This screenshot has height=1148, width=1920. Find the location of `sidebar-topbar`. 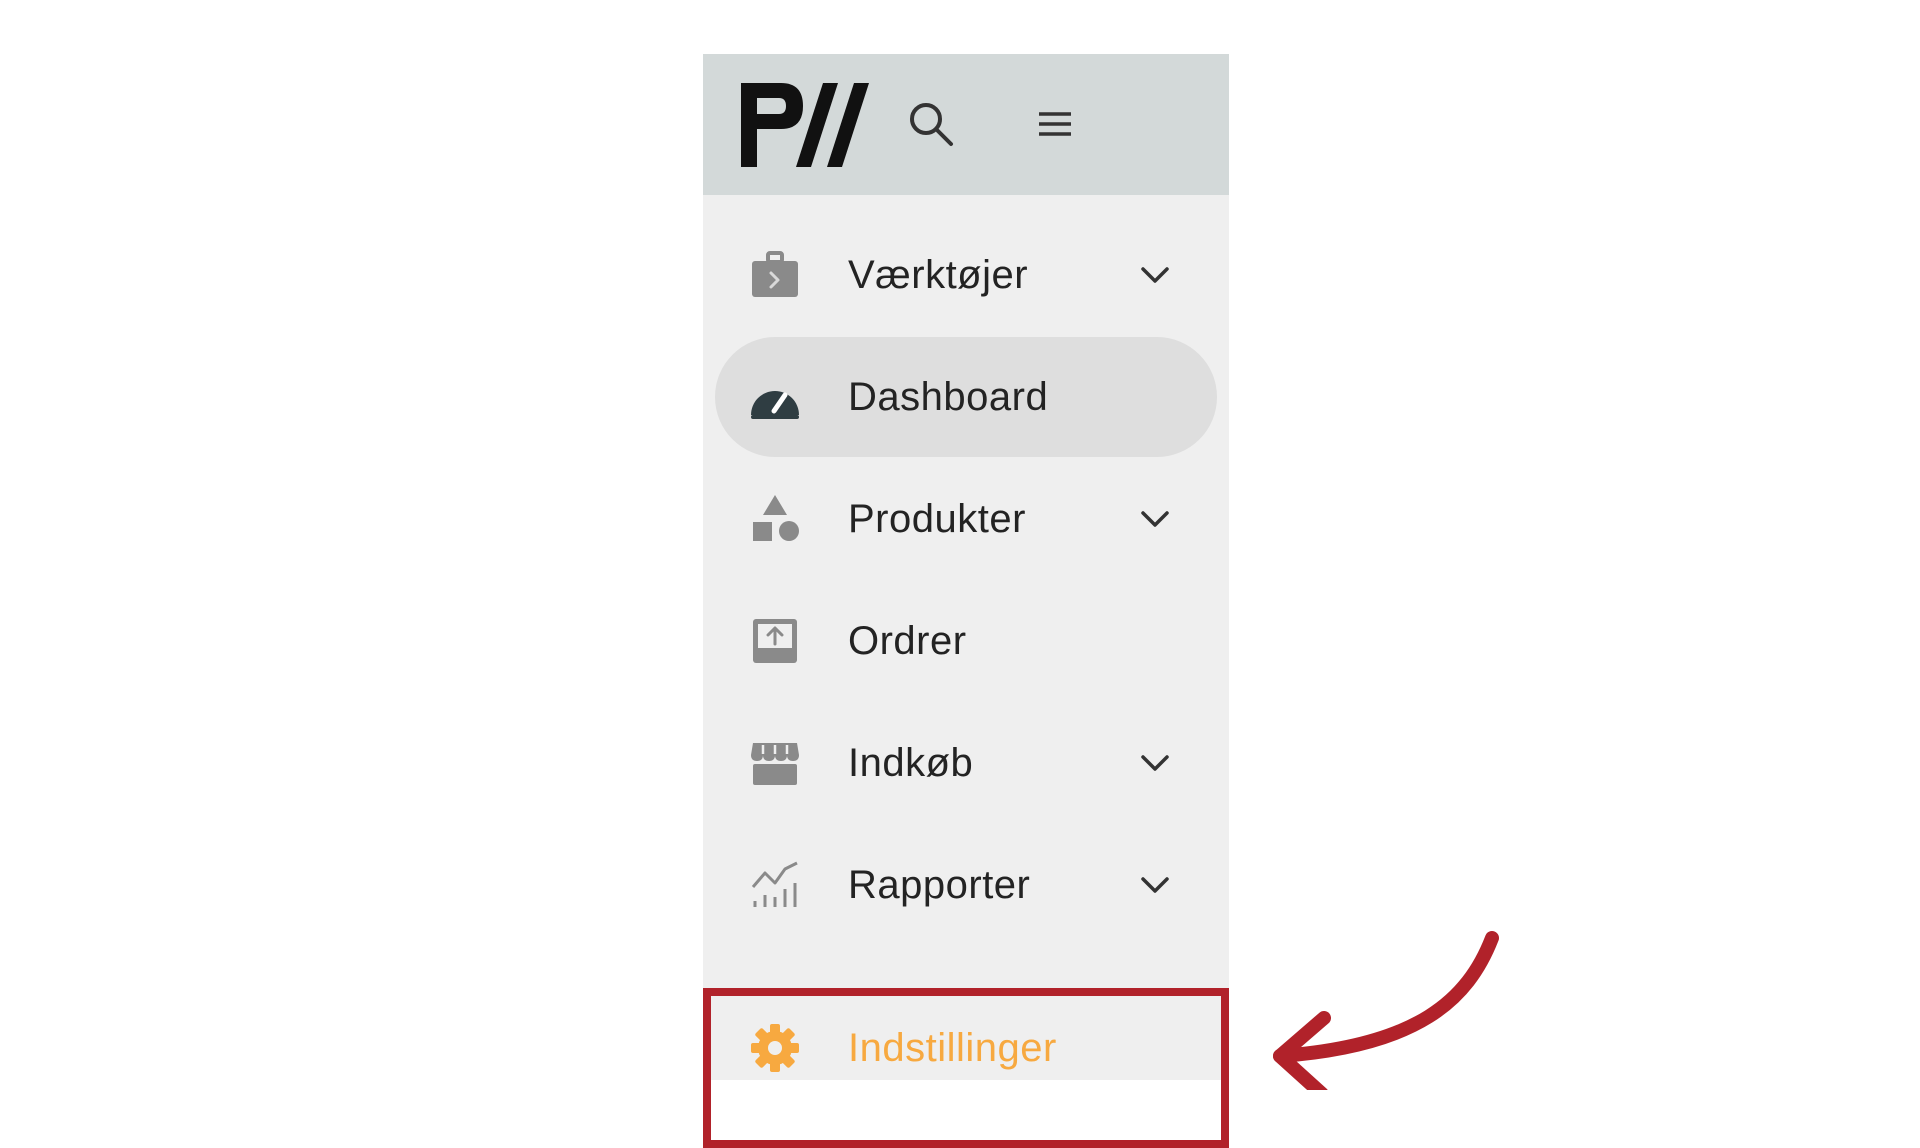

sidebar-topbar is located at coordinates (966, 124).